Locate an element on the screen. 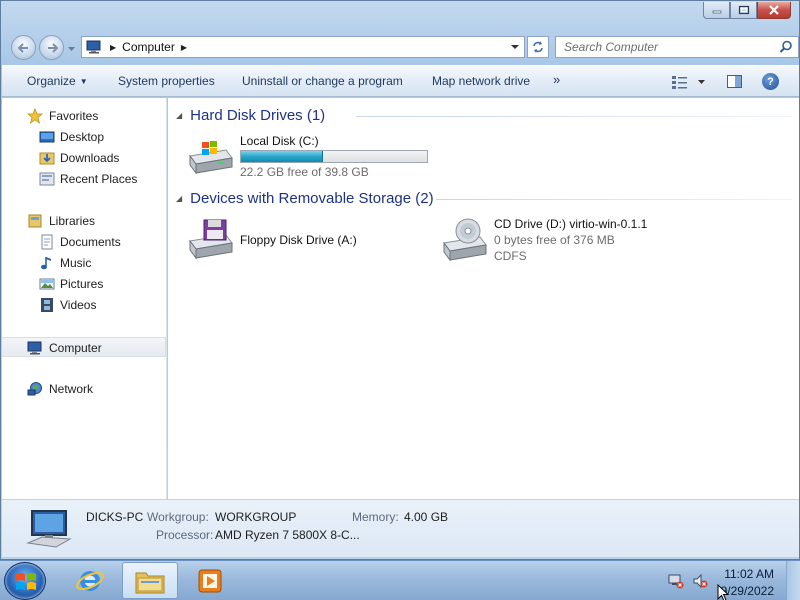 The width and height of the screenshot is (800, 600). nav-item-libraries: Libraries is located at coordinates (84, 221).